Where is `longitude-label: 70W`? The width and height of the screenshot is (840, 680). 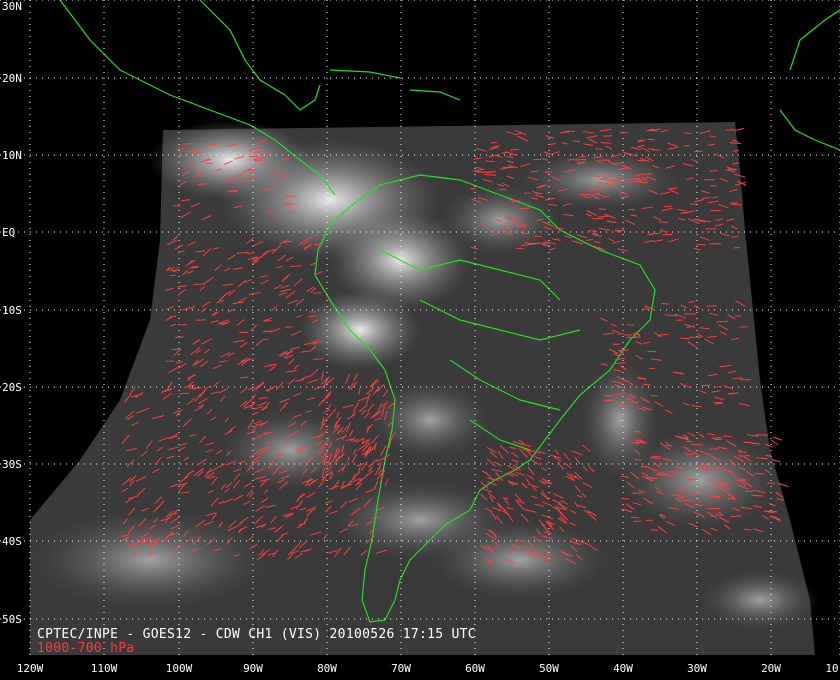 longitude-label: 70W is located at coordinates (401, 668).